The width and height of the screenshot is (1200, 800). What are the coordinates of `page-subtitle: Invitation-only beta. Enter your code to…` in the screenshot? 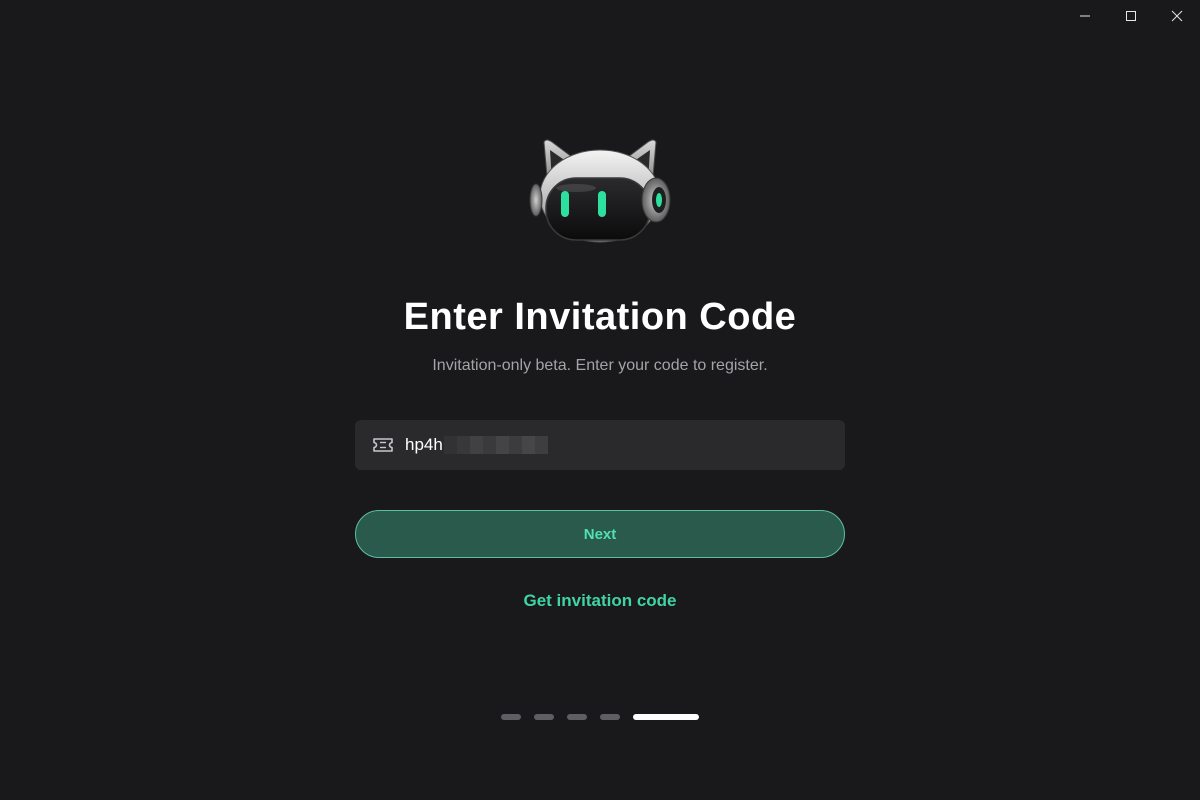 It's located at (600, 365).